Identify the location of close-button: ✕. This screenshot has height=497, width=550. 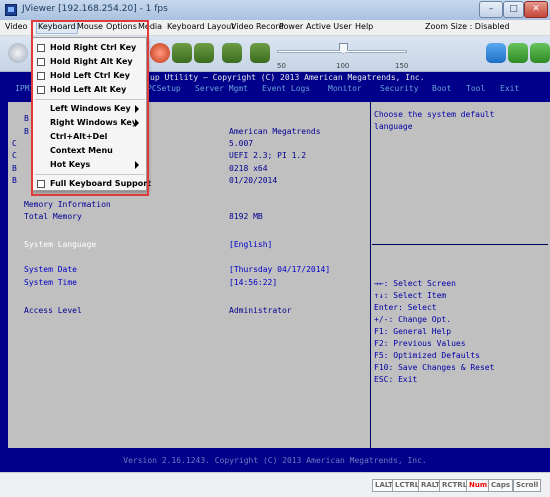
(536, 9).